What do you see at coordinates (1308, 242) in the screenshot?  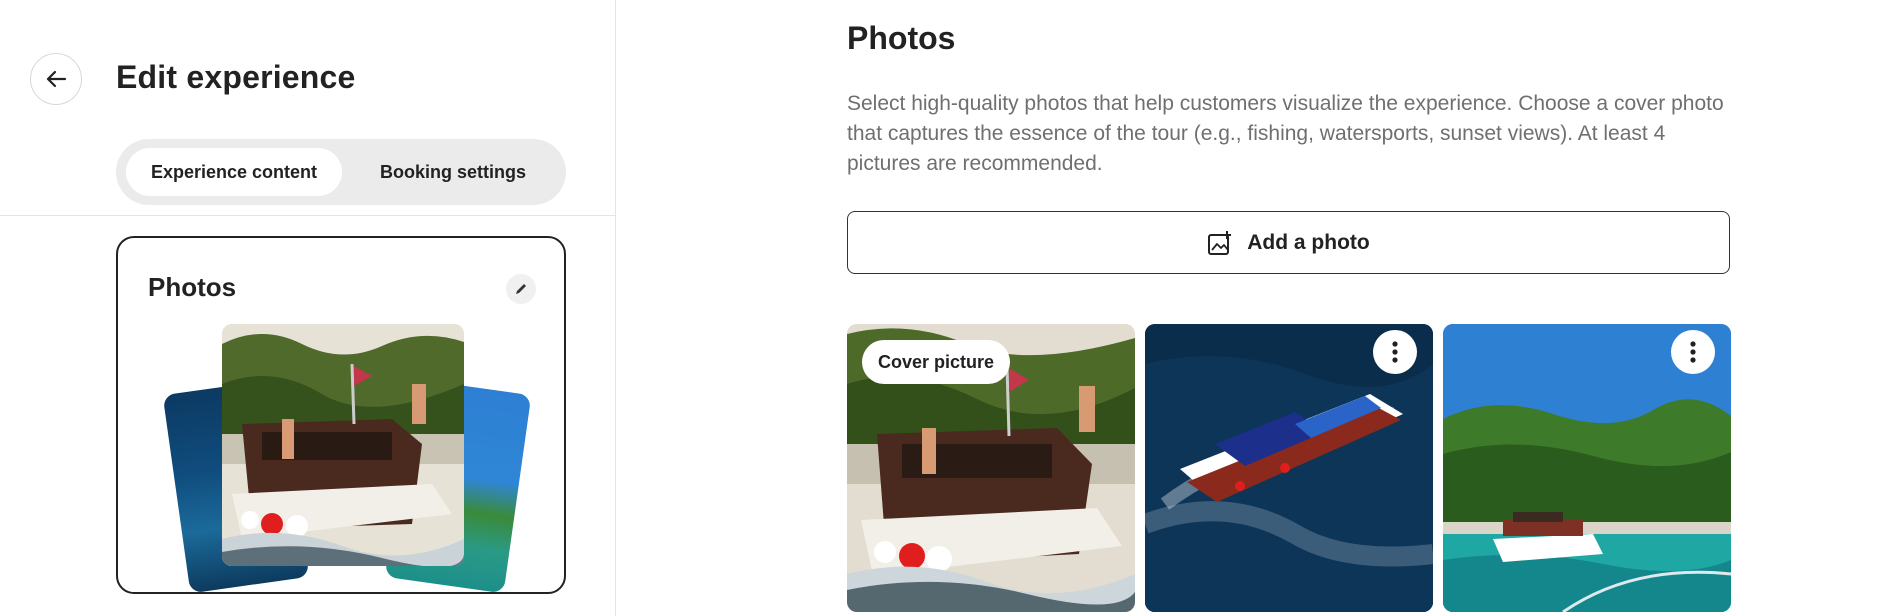 I see `add-photo-label: Add a photo` at bounding box center [1308, 242].